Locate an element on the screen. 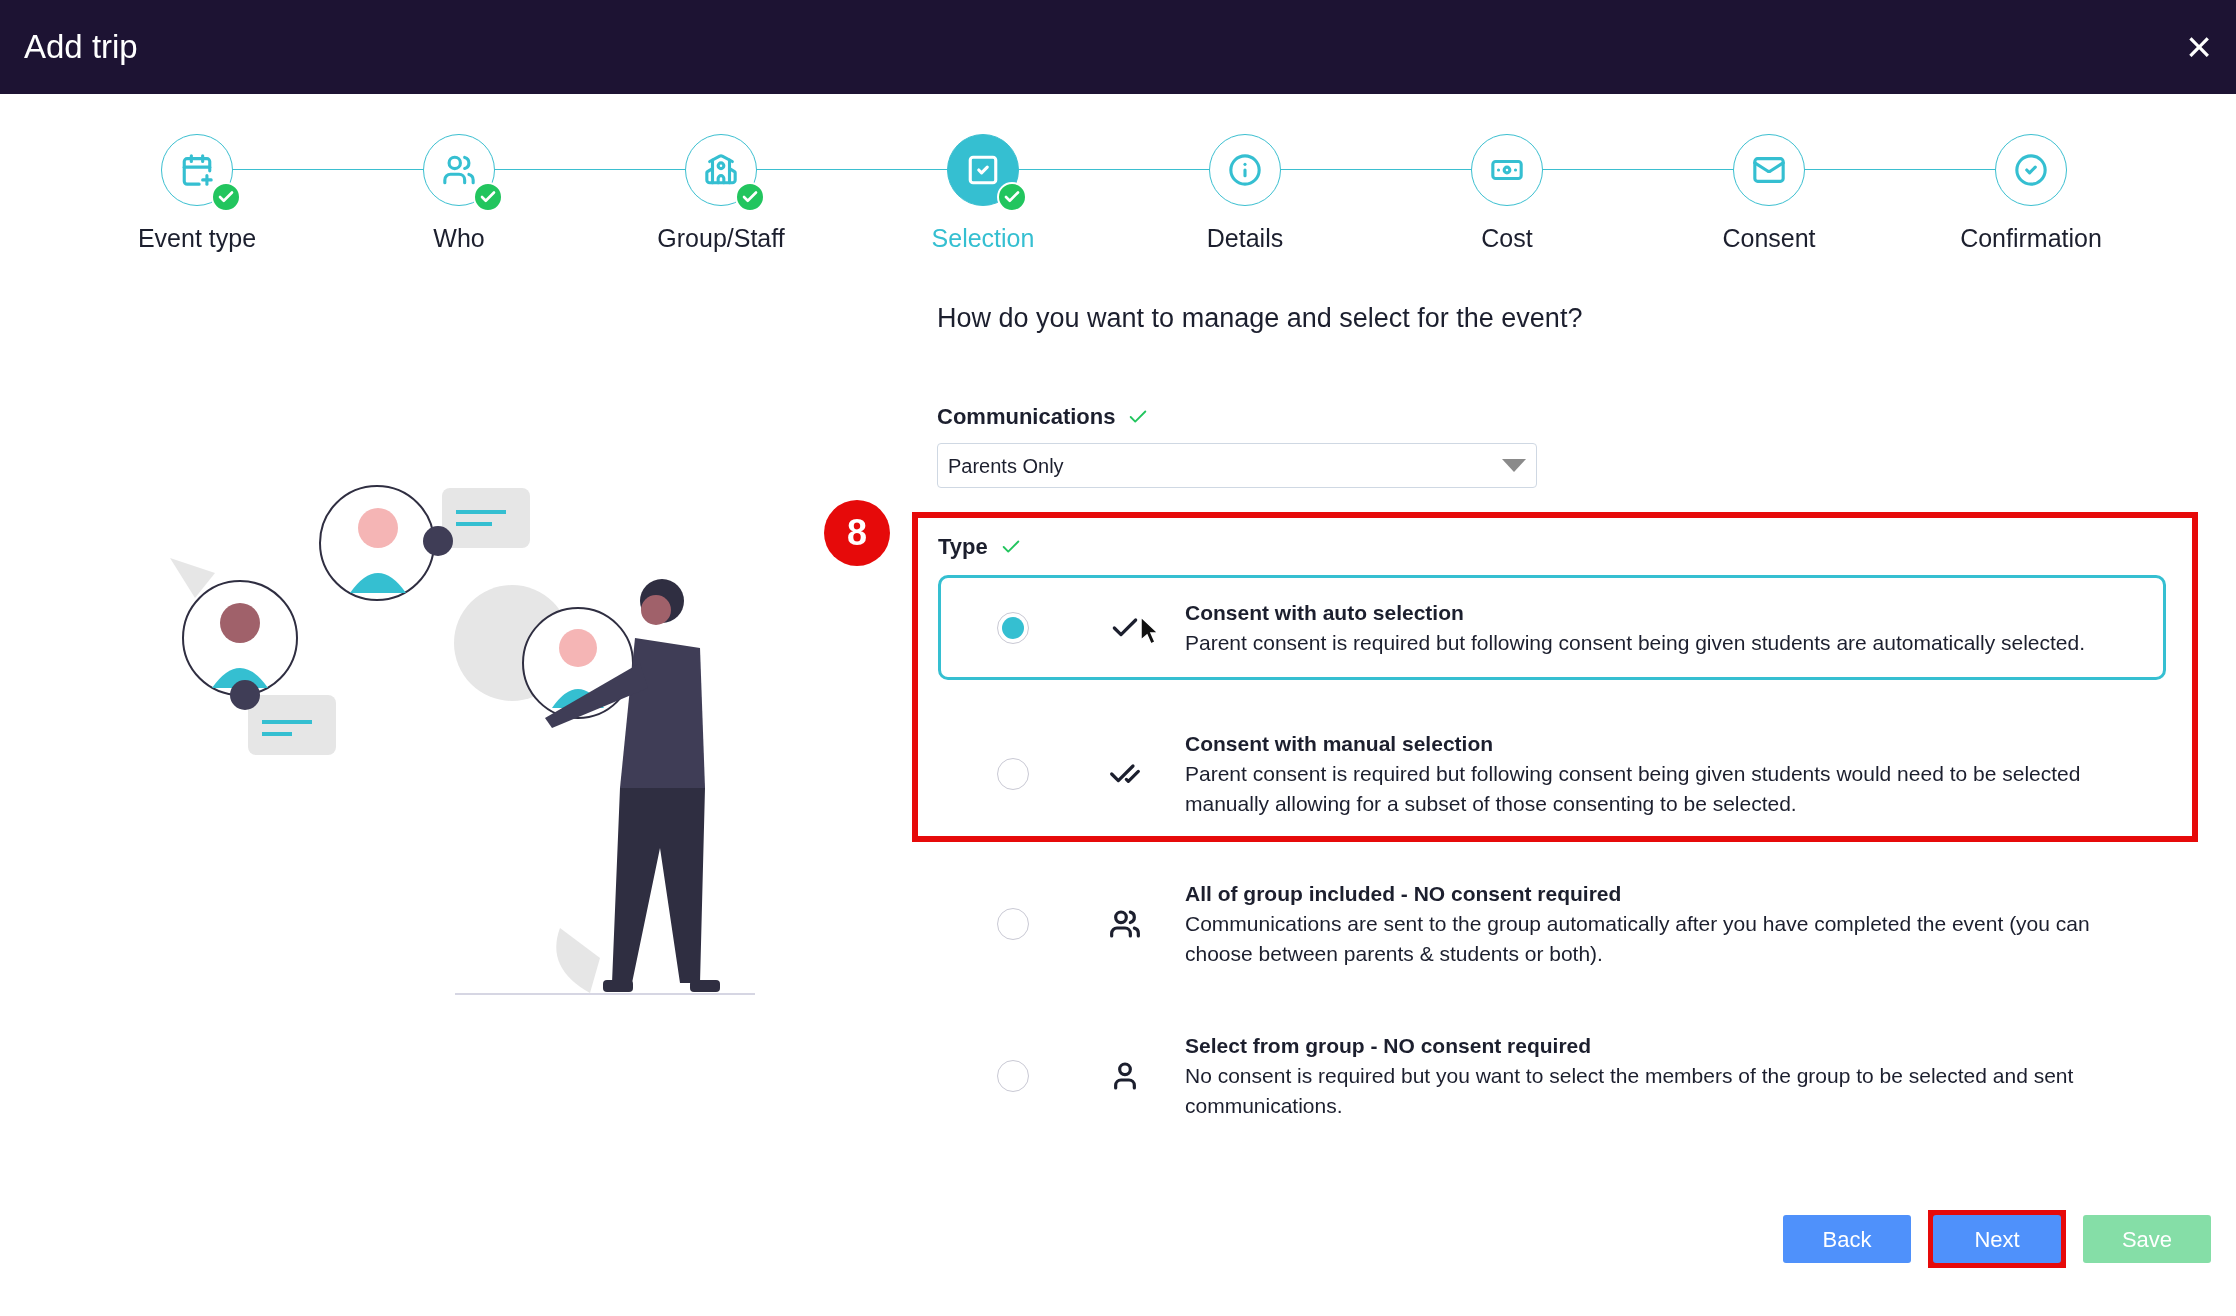 The width and height of the screenshot is (2236, 1316). type-option: Consent with manual selection Parent consent is required but following consent being given students would need to be selected manually allowing for a subset of those consenting to be selected. is located at coordinates (1552, 774).